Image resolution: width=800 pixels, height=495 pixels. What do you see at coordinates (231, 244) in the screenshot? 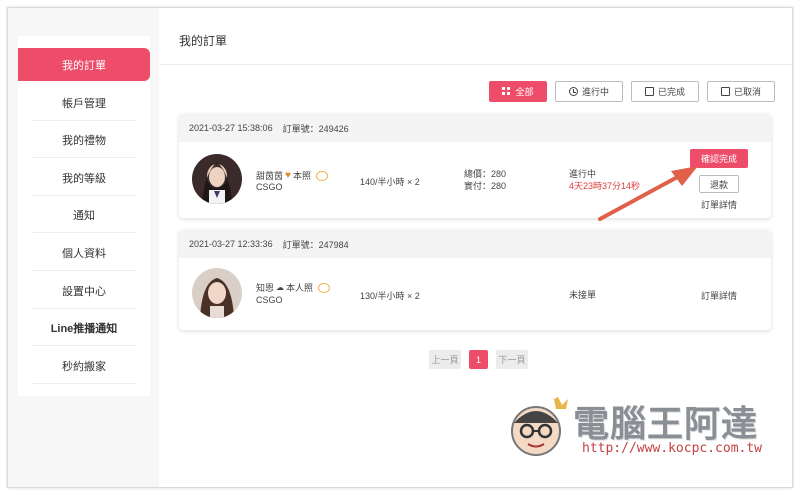
I see `order-datetime: 2021-03-27 12:33:36` at bounding box center [231, 244].